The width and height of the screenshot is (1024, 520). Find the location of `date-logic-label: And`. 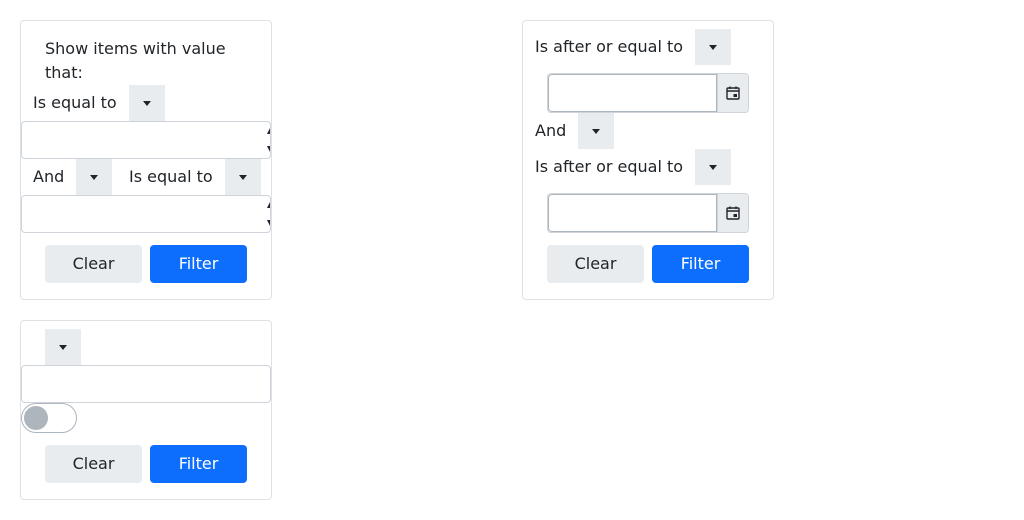

date-logic-label: And is located at coordinates (550, 131).